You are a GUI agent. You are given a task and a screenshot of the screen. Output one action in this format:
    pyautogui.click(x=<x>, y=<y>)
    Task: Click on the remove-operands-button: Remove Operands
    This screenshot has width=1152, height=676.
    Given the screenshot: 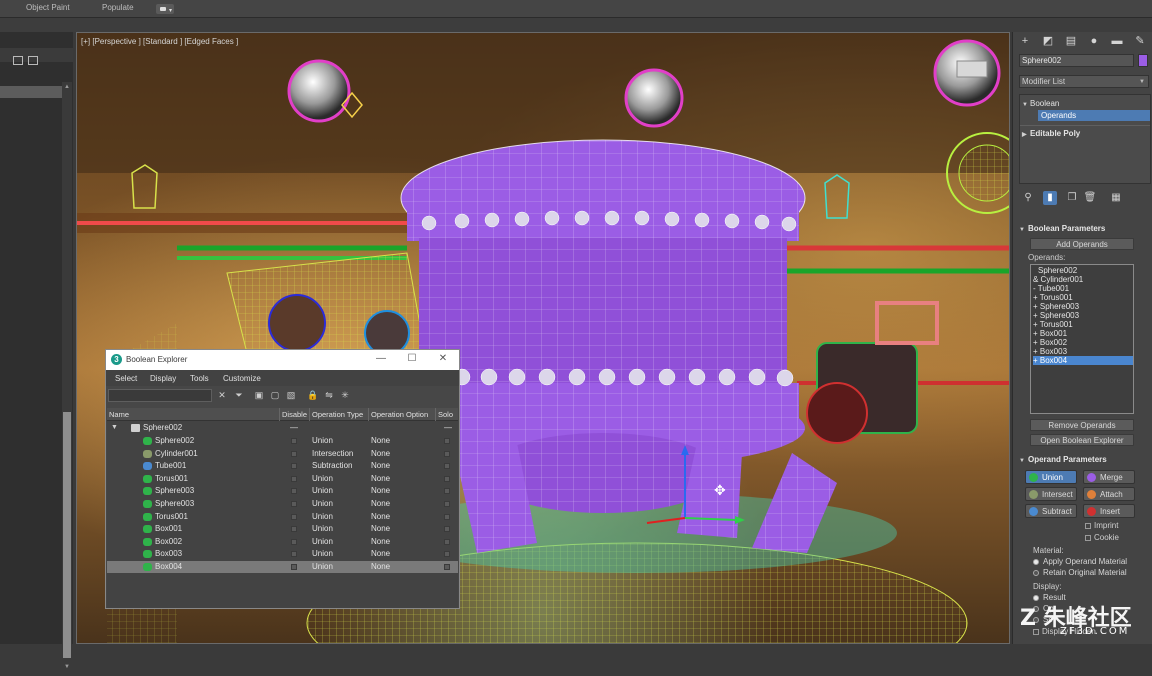 What is the action you would take?
    pyautogui.click(x=1082, y=425)
    